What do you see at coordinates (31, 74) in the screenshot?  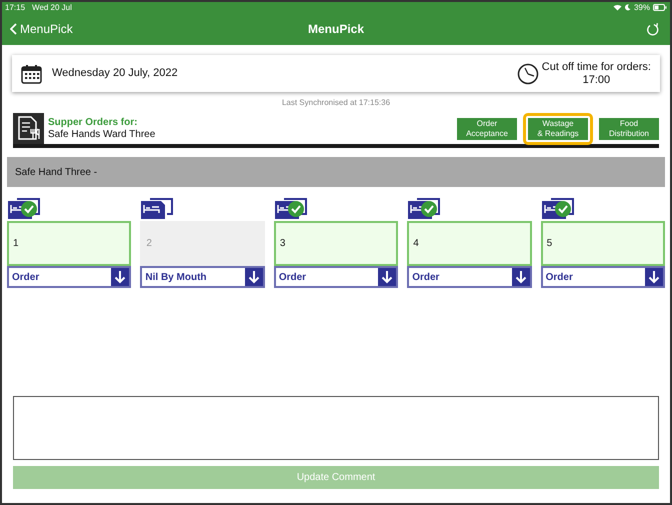 I see `calendar-icon` at bounding box center [31, 74].